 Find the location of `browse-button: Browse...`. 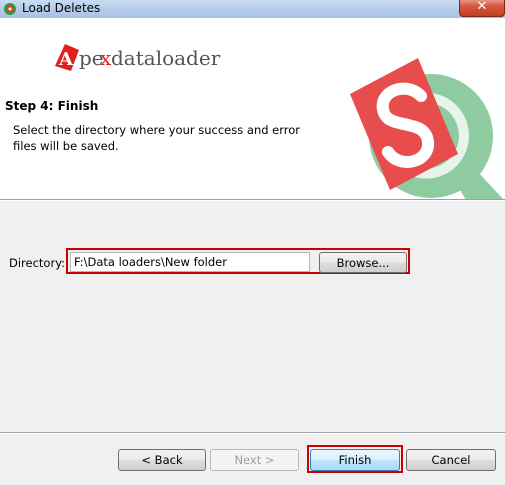

browse-button: Browse... is located at coordinates (363, 262).